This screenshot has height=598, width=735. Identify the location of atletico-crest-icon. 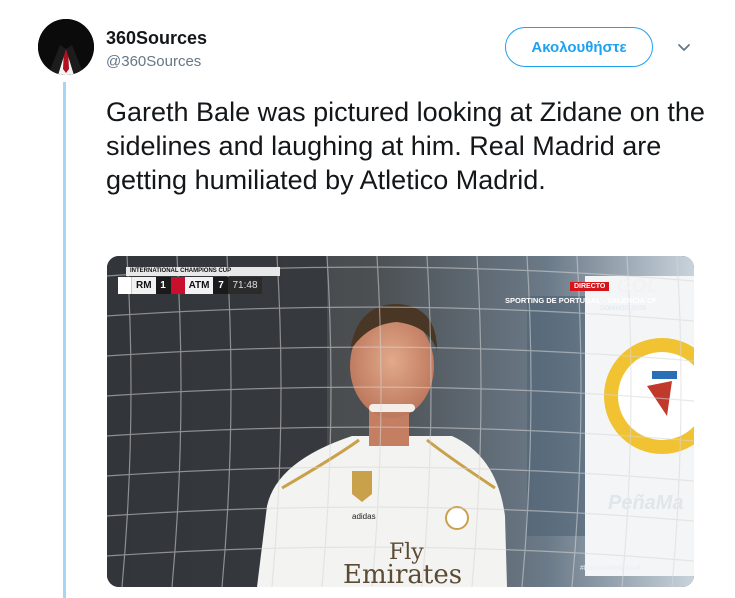
(177, 285).